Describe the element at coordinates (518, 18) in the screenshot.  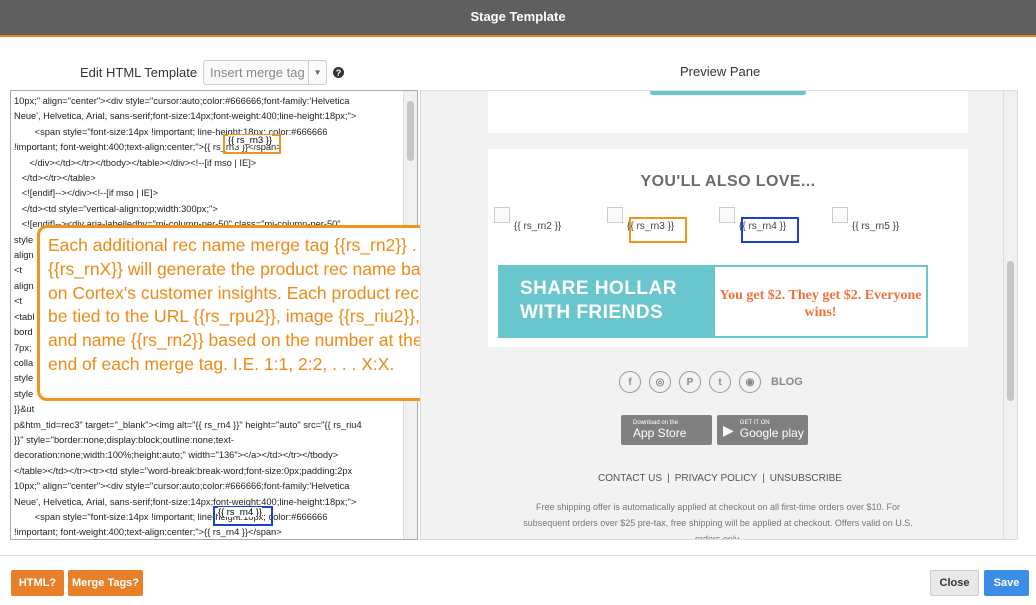
I see `window-title: Stage Template` at that location.